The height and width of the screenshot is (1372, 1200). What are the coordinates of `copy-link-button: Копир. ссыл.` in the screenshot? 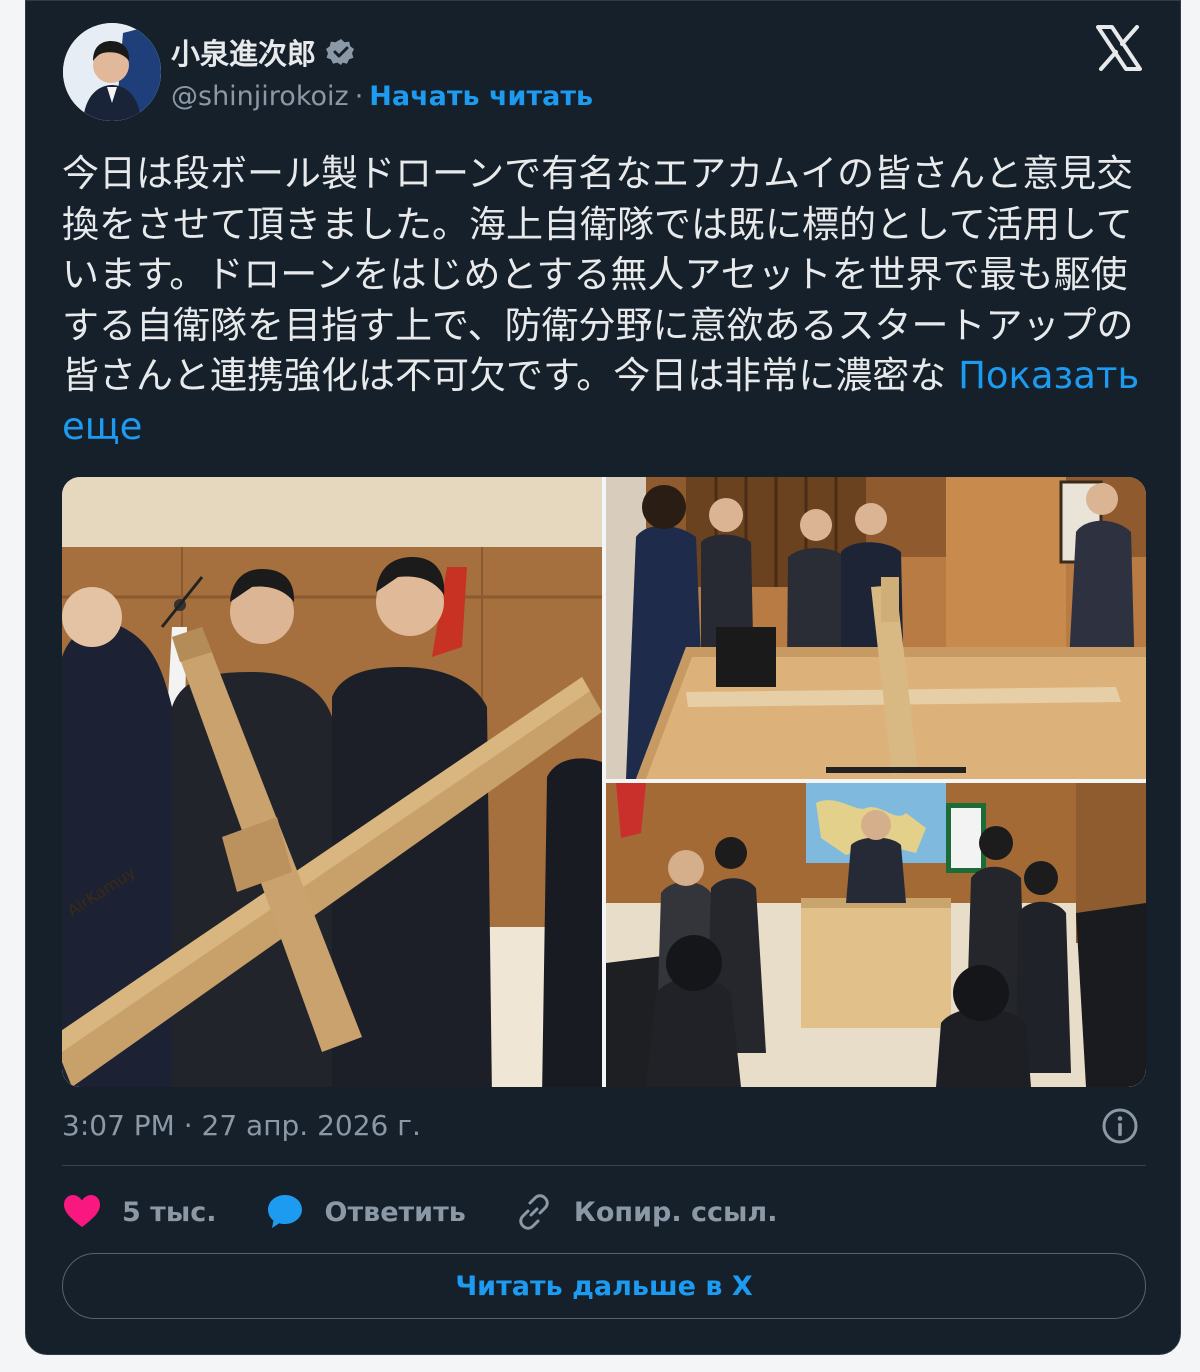 It's located at (646, 1212).